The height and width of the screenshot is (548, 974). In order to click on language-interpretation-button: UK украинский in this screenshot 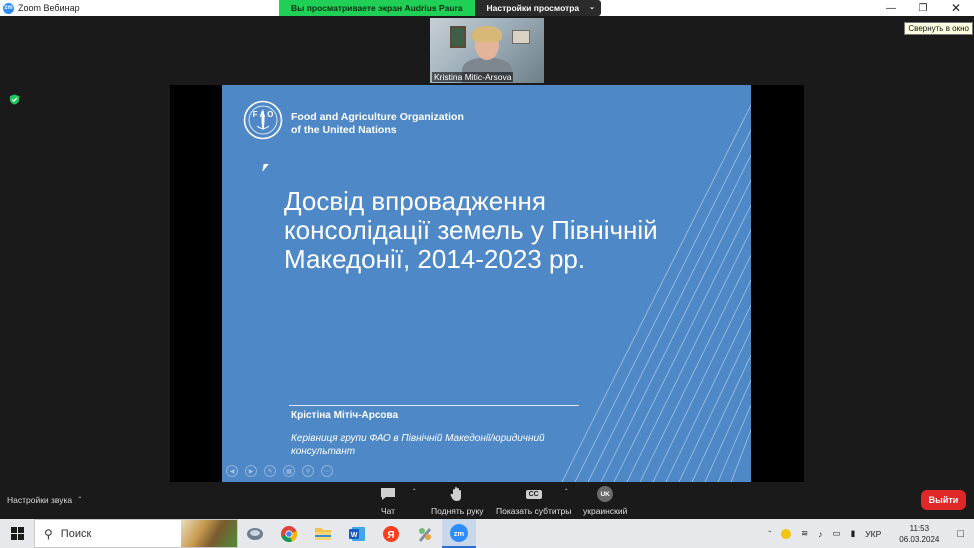, I will do `click(605, 501)`.